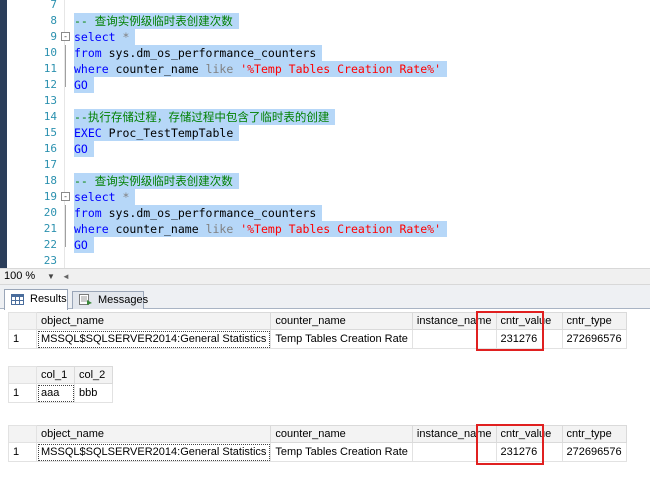 Image resolution: width=650 pixels, height=498 pixels. Describe the element at coordinates (55, 375) in the screenshot. I see `column-header: col_1` at that location.